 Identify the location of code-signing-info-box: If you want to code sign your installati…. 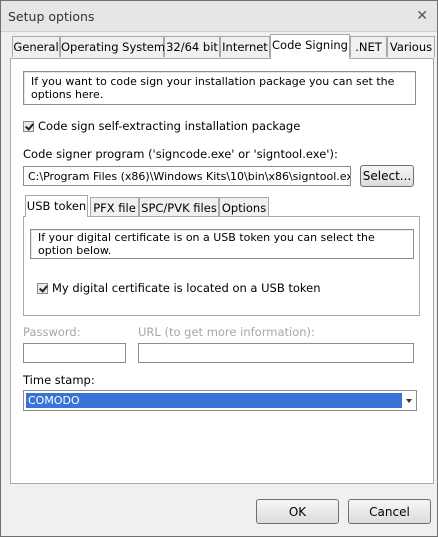
(219, 88).